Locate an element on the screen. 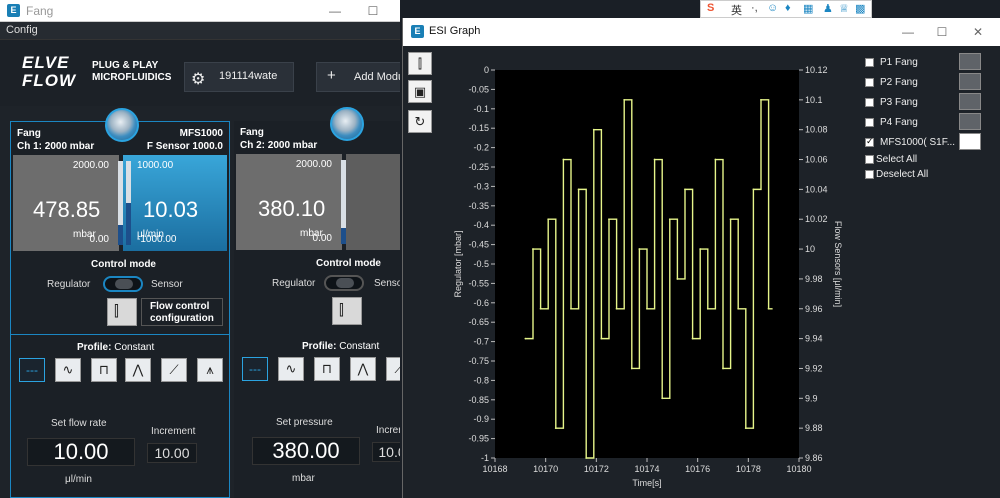 This screenshot has height=498, width=1000. y-right-tick-label: 9.94 is located at coordinates (814, 339).